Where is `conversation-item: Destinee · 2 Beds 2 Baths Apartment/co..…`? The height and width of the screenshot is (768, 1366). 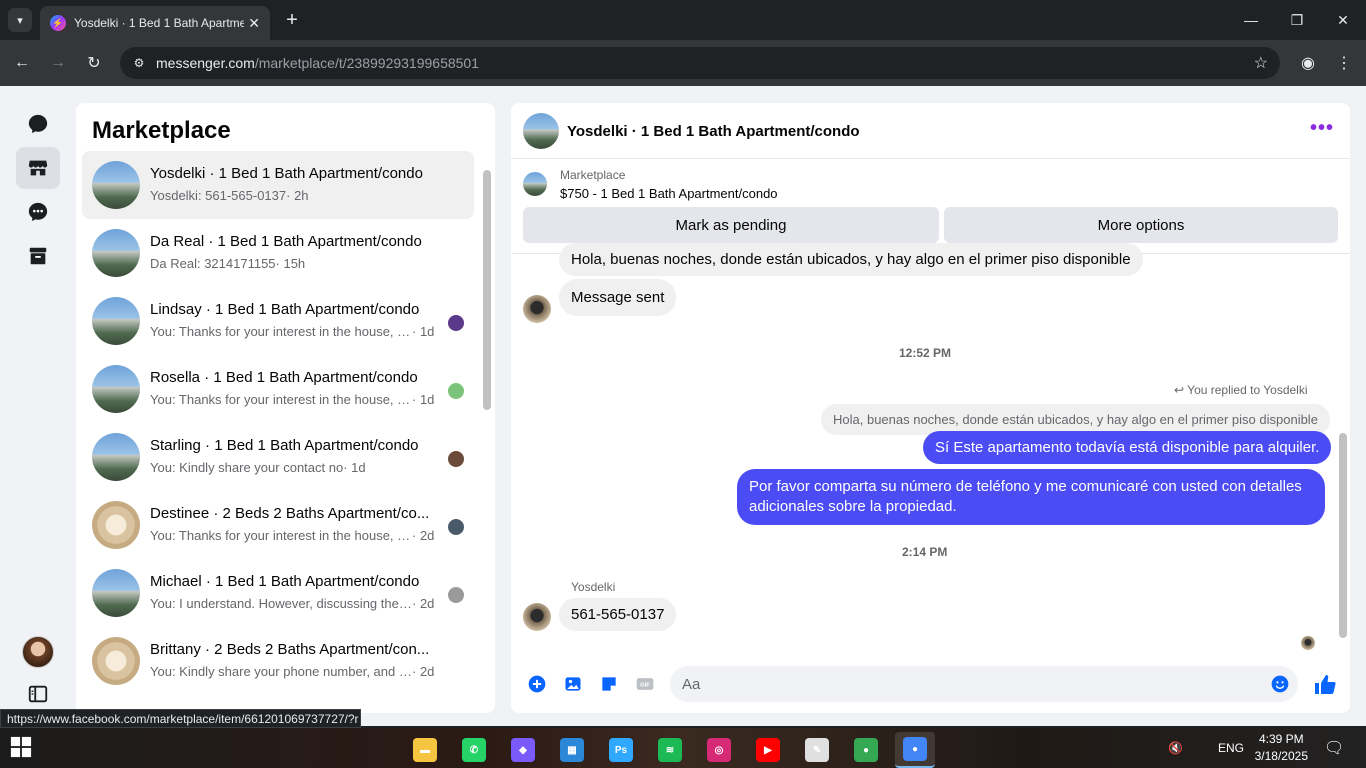
conversation-item: Destinee · 2 Beds 2 Baths Apartment/co..… is located at coordinates (278, 525).